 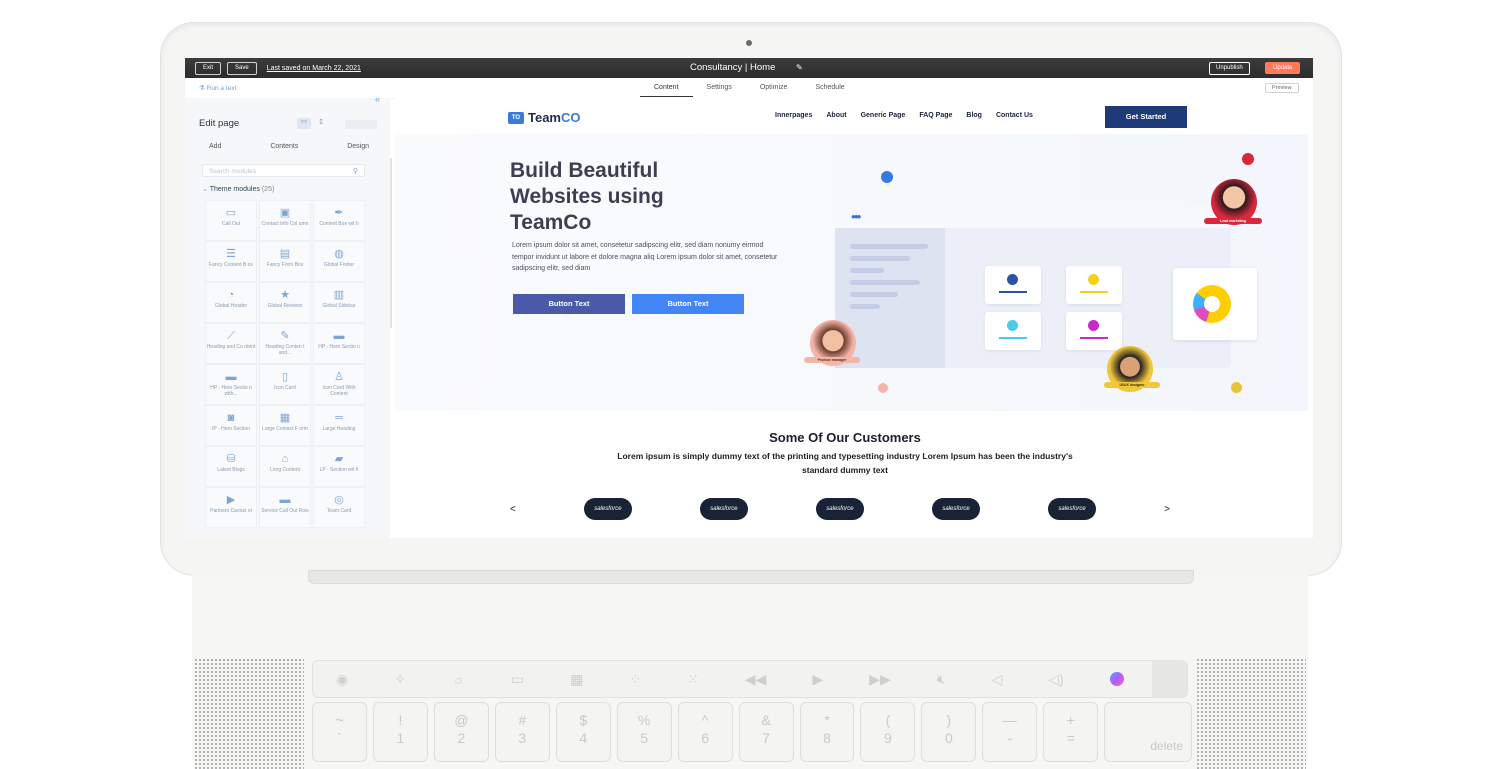 I want to click on module-tile: ☰ Fancy Content B ox, so click(x=231, y=261).